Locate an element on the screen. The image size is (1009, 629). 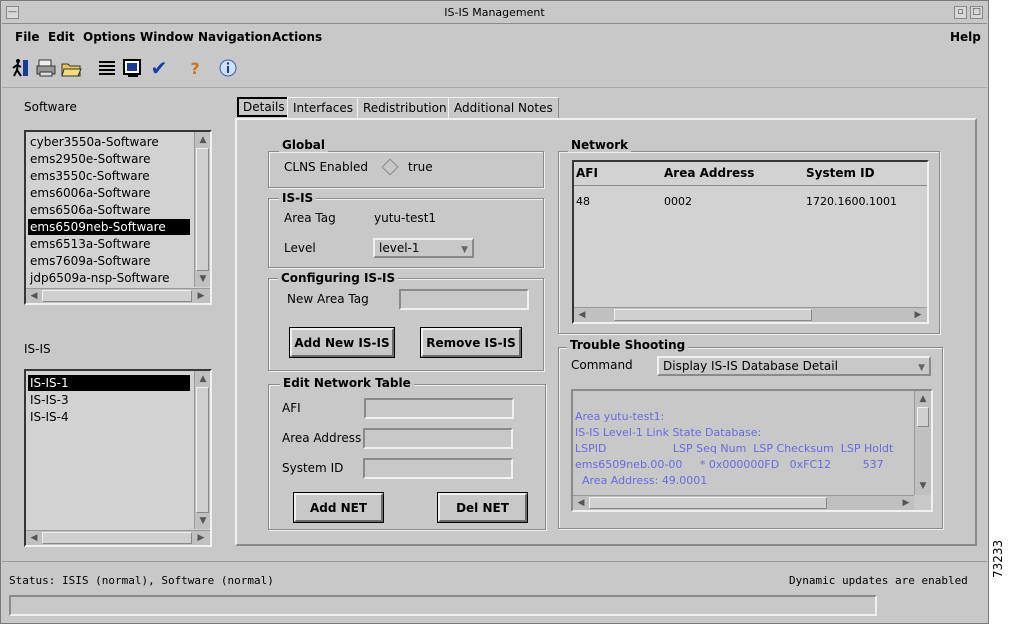
output-vscrollbar: ▲ ▼ is located at coordinates (922, 443).